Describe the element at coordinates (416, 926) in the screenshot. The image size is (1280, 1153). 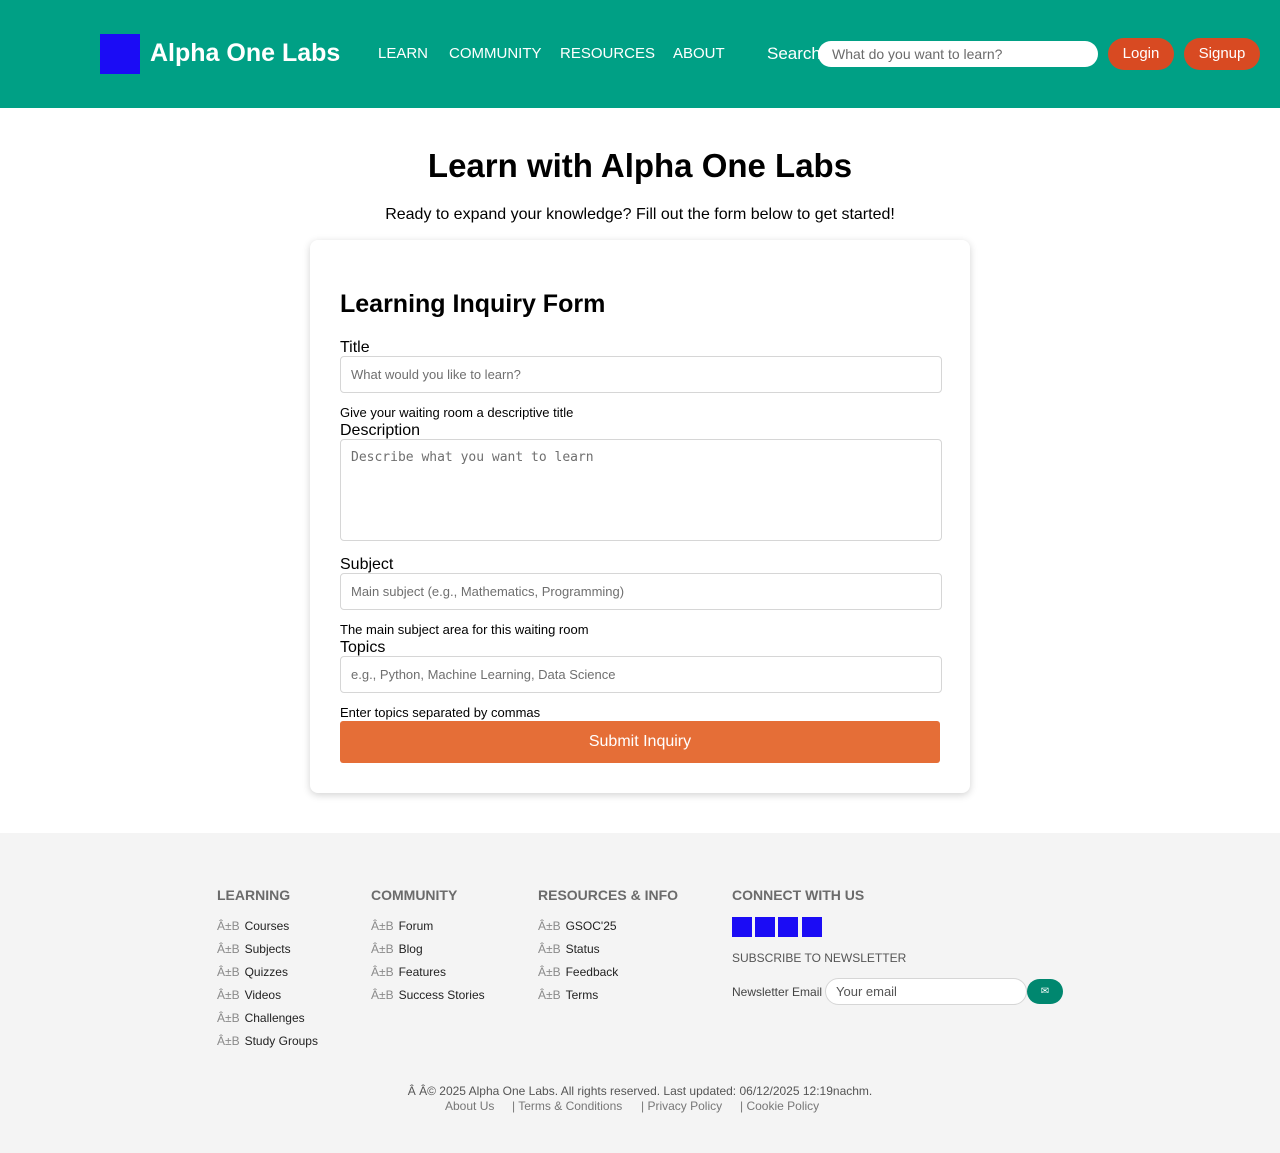
I see `footer-link-label: Forum` at that location.